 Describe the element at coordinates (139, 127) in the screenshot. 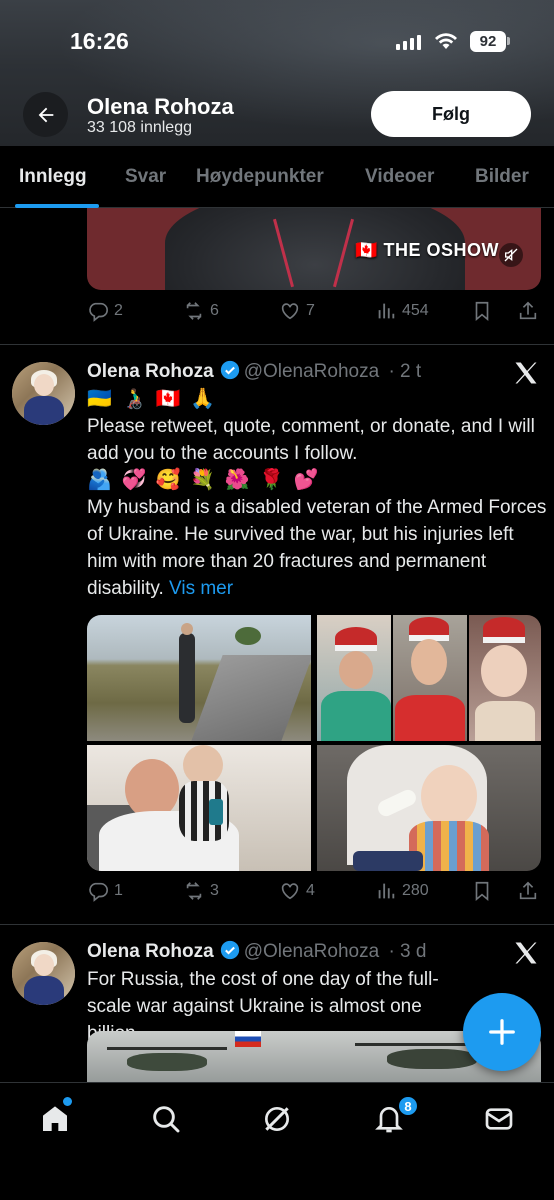

I see `post-count: 33 108 innlegg` at that location.